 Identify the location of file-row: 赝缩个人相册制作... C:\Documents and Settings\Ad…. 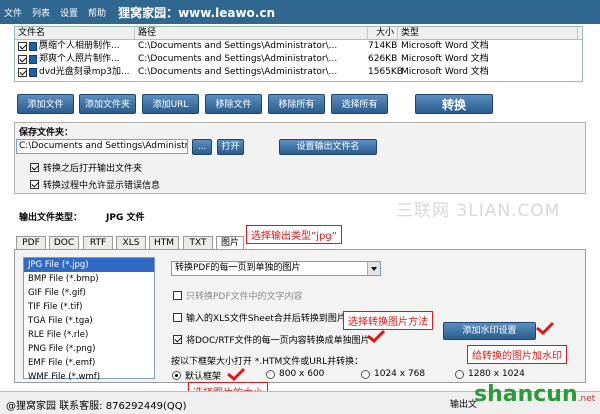
(298, 46).